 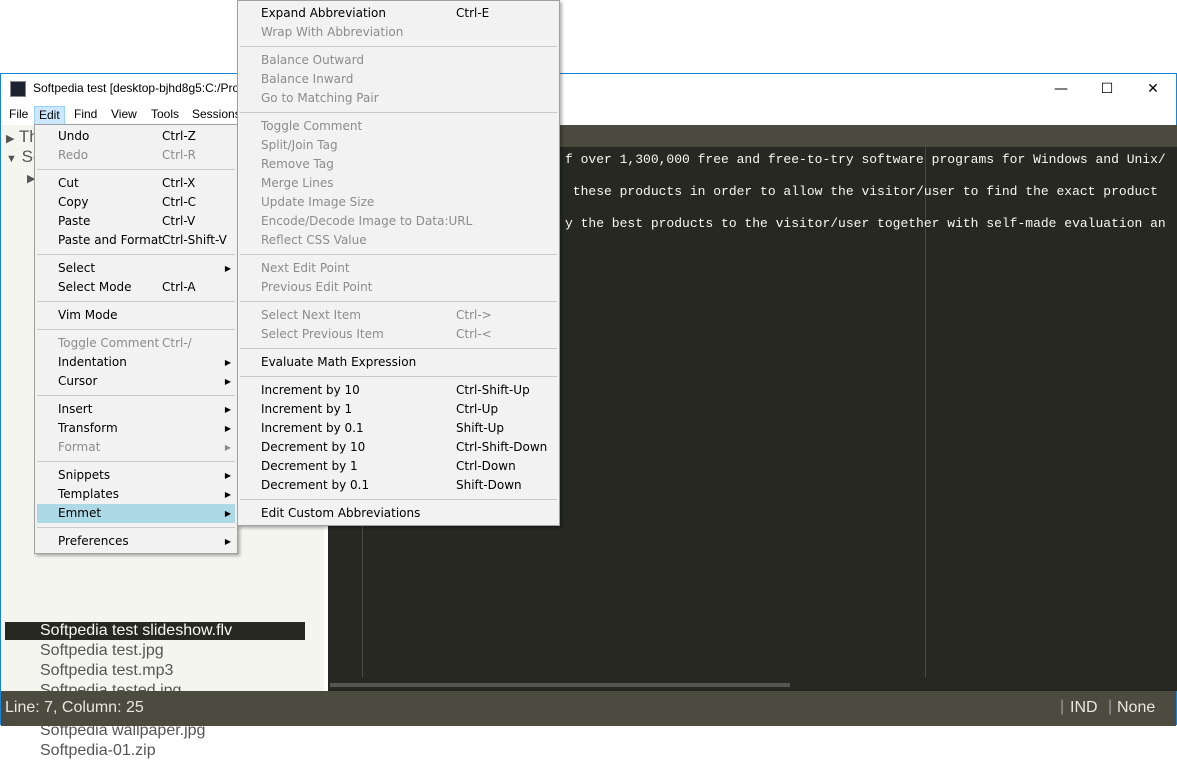 What do you see at coordinates (318, 202) in the screenshot?
I see `menu-item-label: Update Image Size` at bounding box center [318, 202].